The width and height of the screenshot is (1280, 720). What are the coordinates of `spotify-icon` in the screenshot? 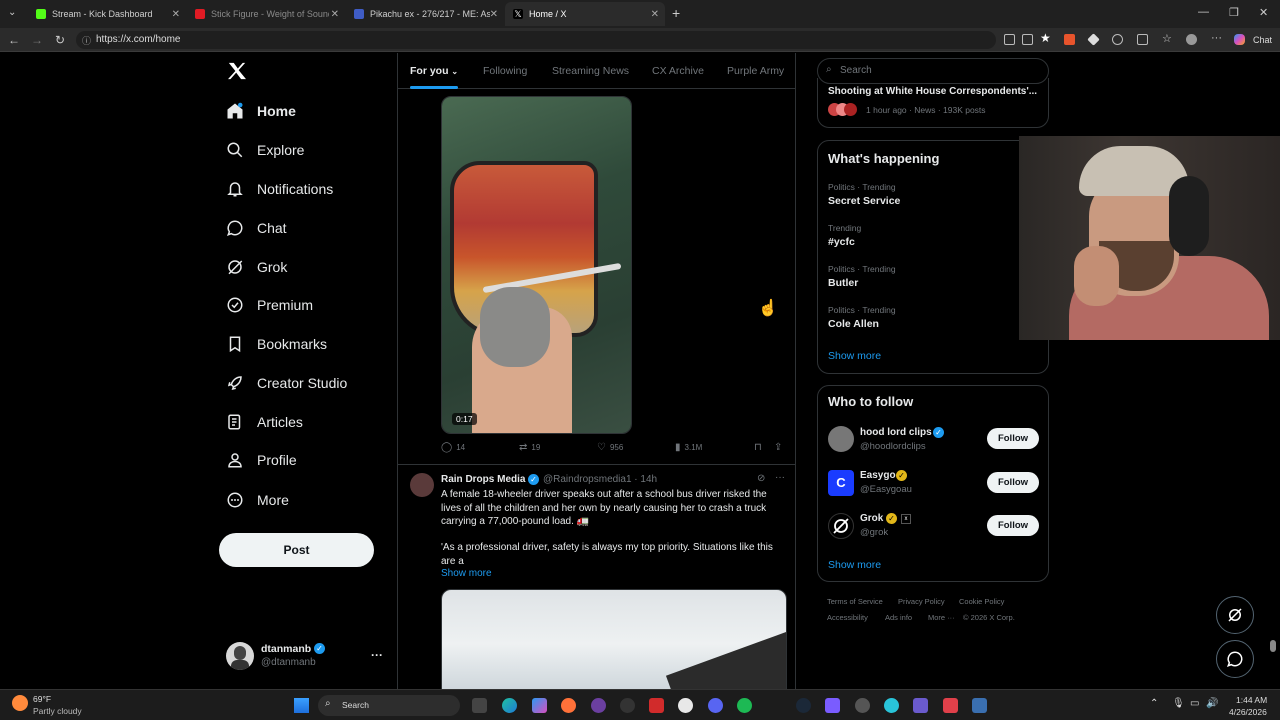 It's located at (744, 705).